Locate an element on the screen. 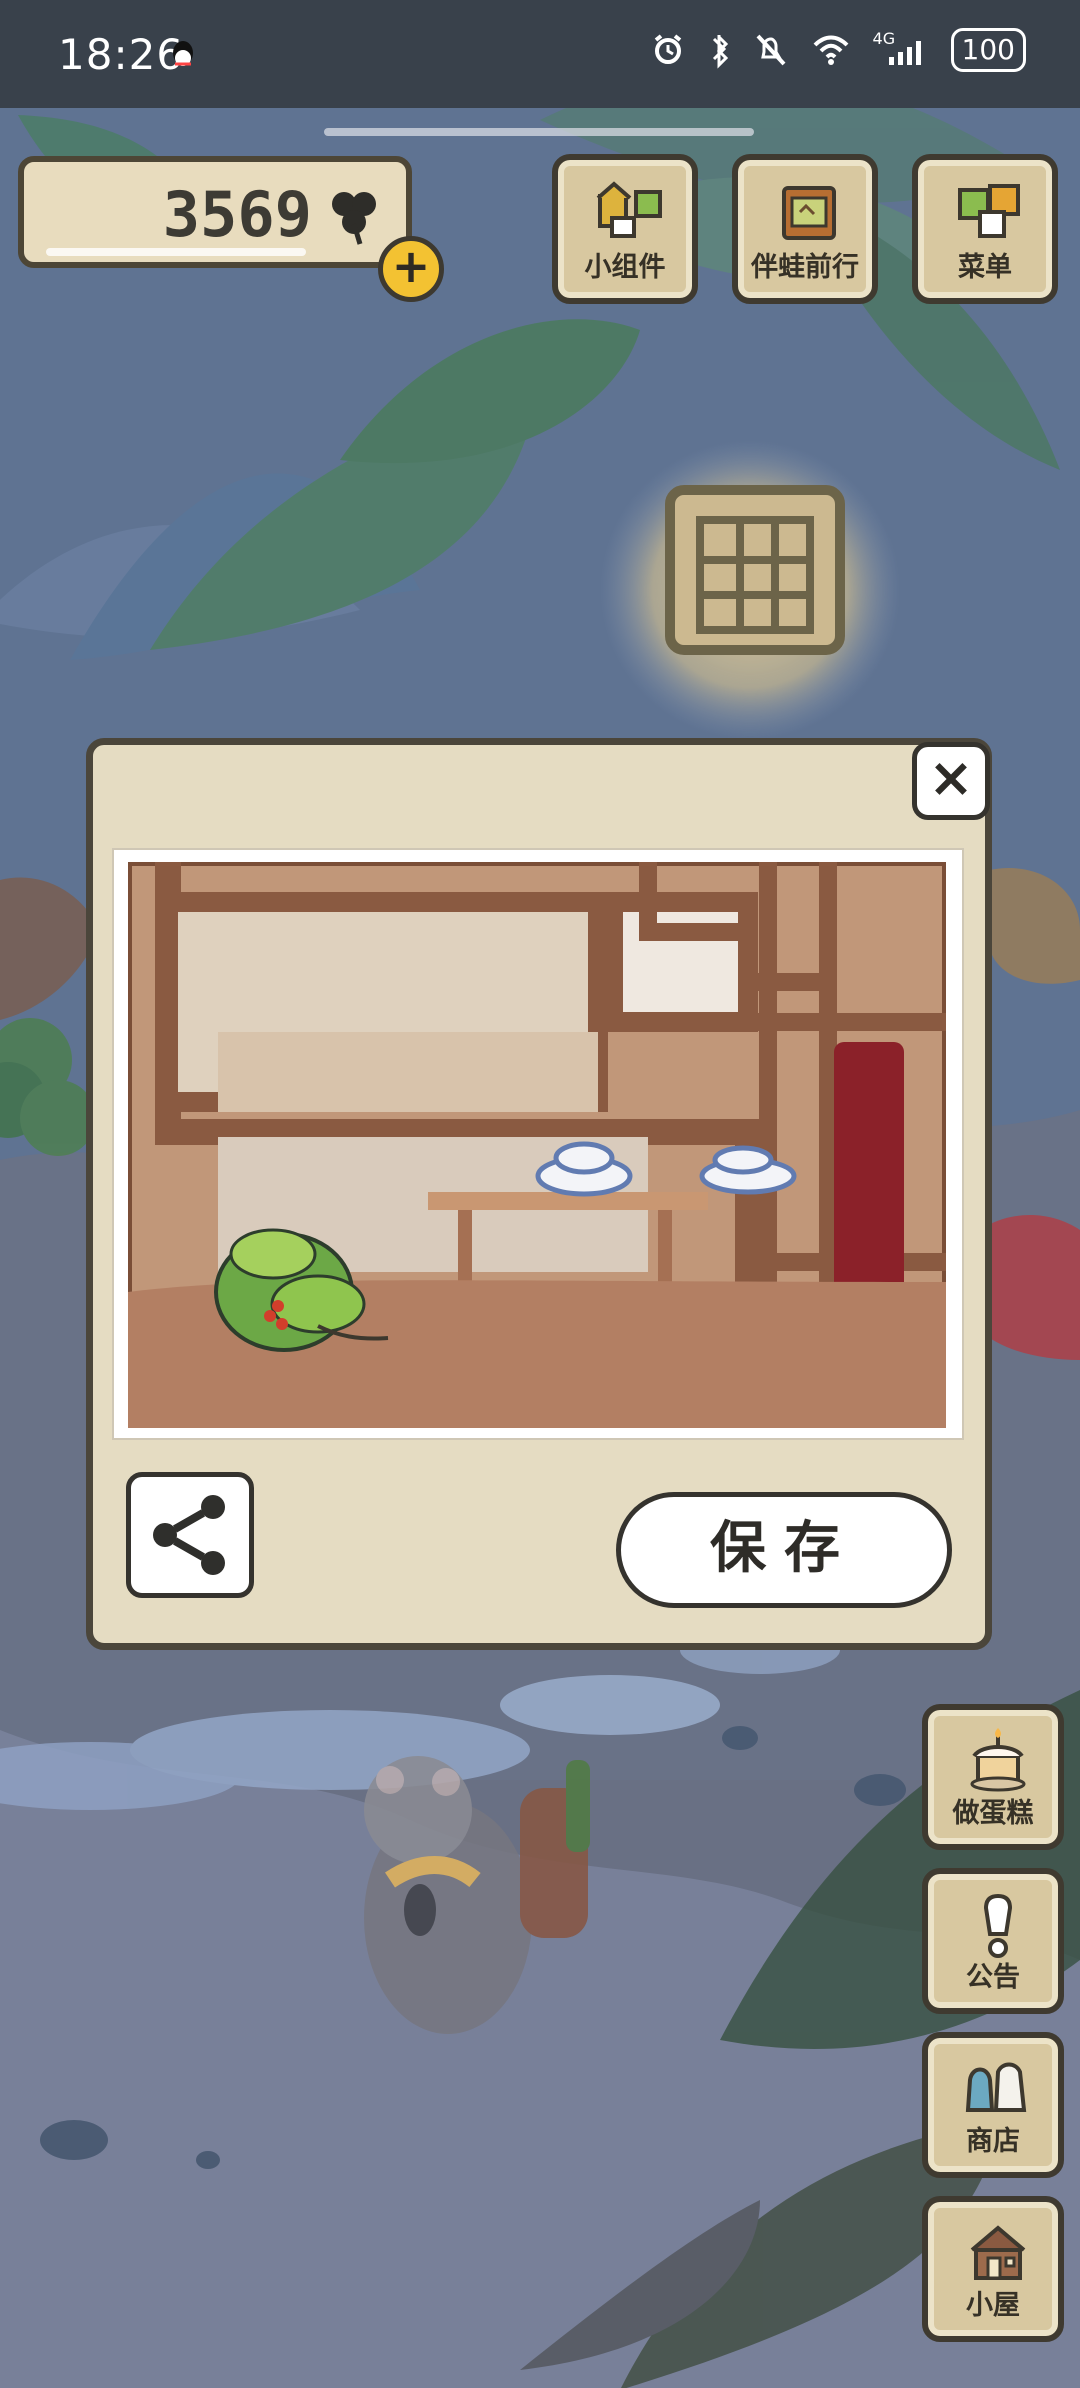 The image size is (1080, 2388). menu-button: 菜单 is located at coordinates (985, 229).